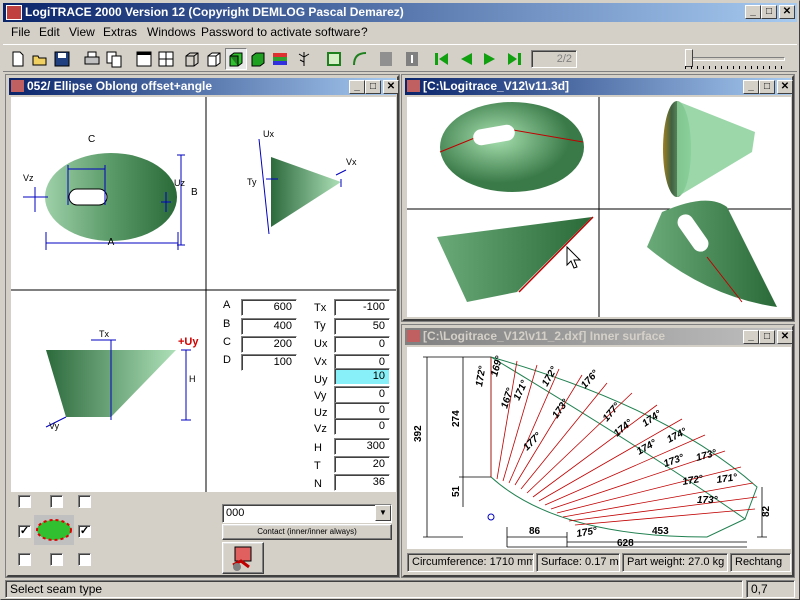 The height and width of the screenshot is (600, 800). What do you see at coordinates (40, 59) in the screenshot?
I see `open-icon` at bounding box center [40, 59].